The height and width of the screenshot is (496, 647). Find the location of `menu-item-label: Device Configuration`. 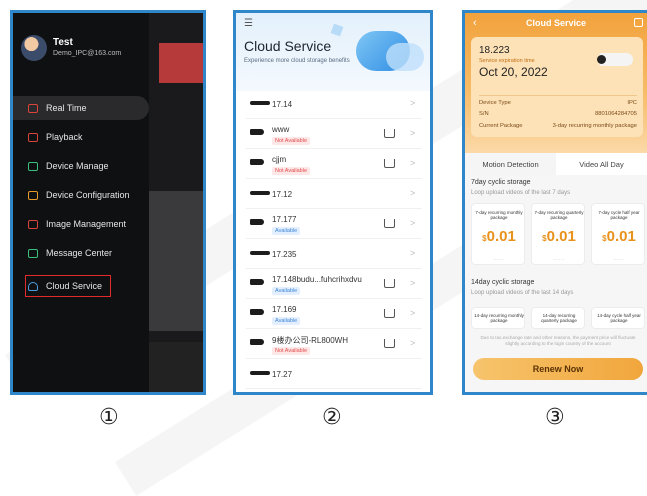

menu-item-label: Device Configuration is located at coordinates (88, 195).